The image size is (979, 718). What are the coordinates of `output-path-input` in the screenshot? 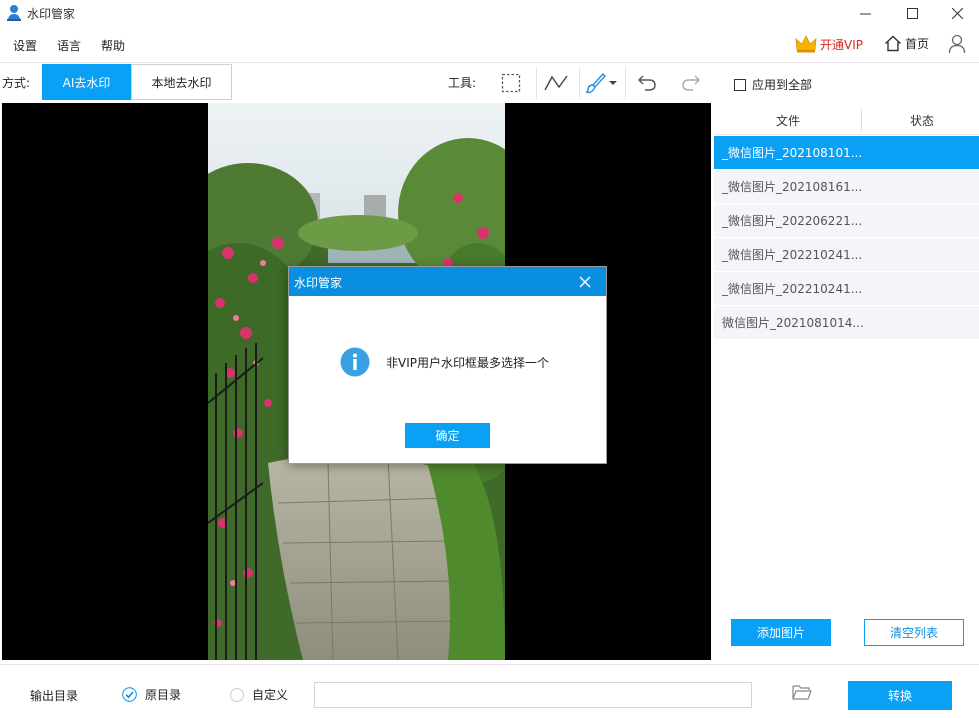 It's located at (533, 695).